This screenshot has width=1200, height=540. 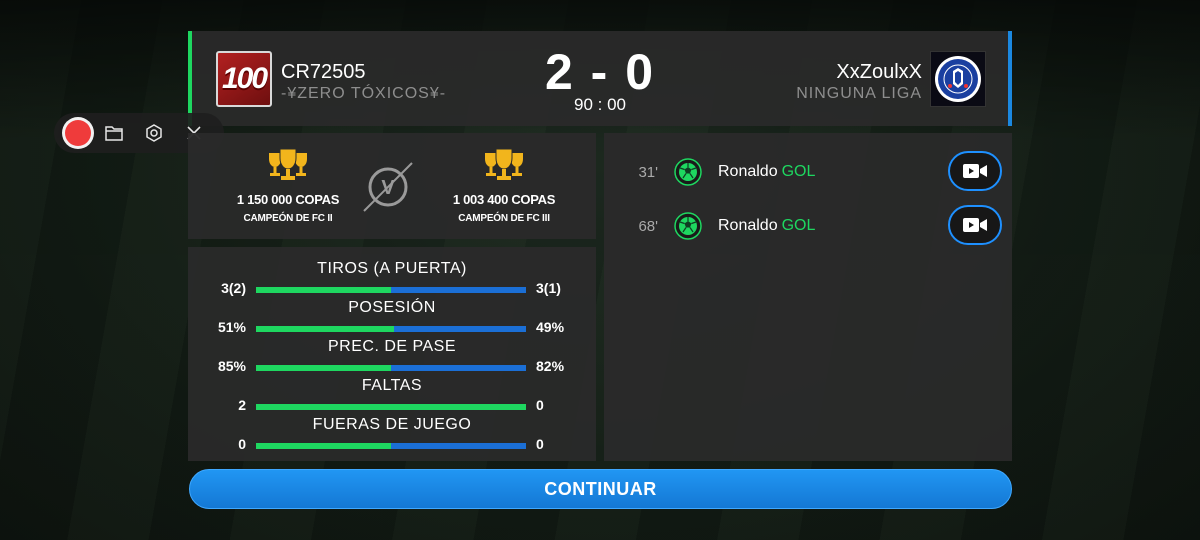 I want to click on record-icon, so click(x=78, y=133).